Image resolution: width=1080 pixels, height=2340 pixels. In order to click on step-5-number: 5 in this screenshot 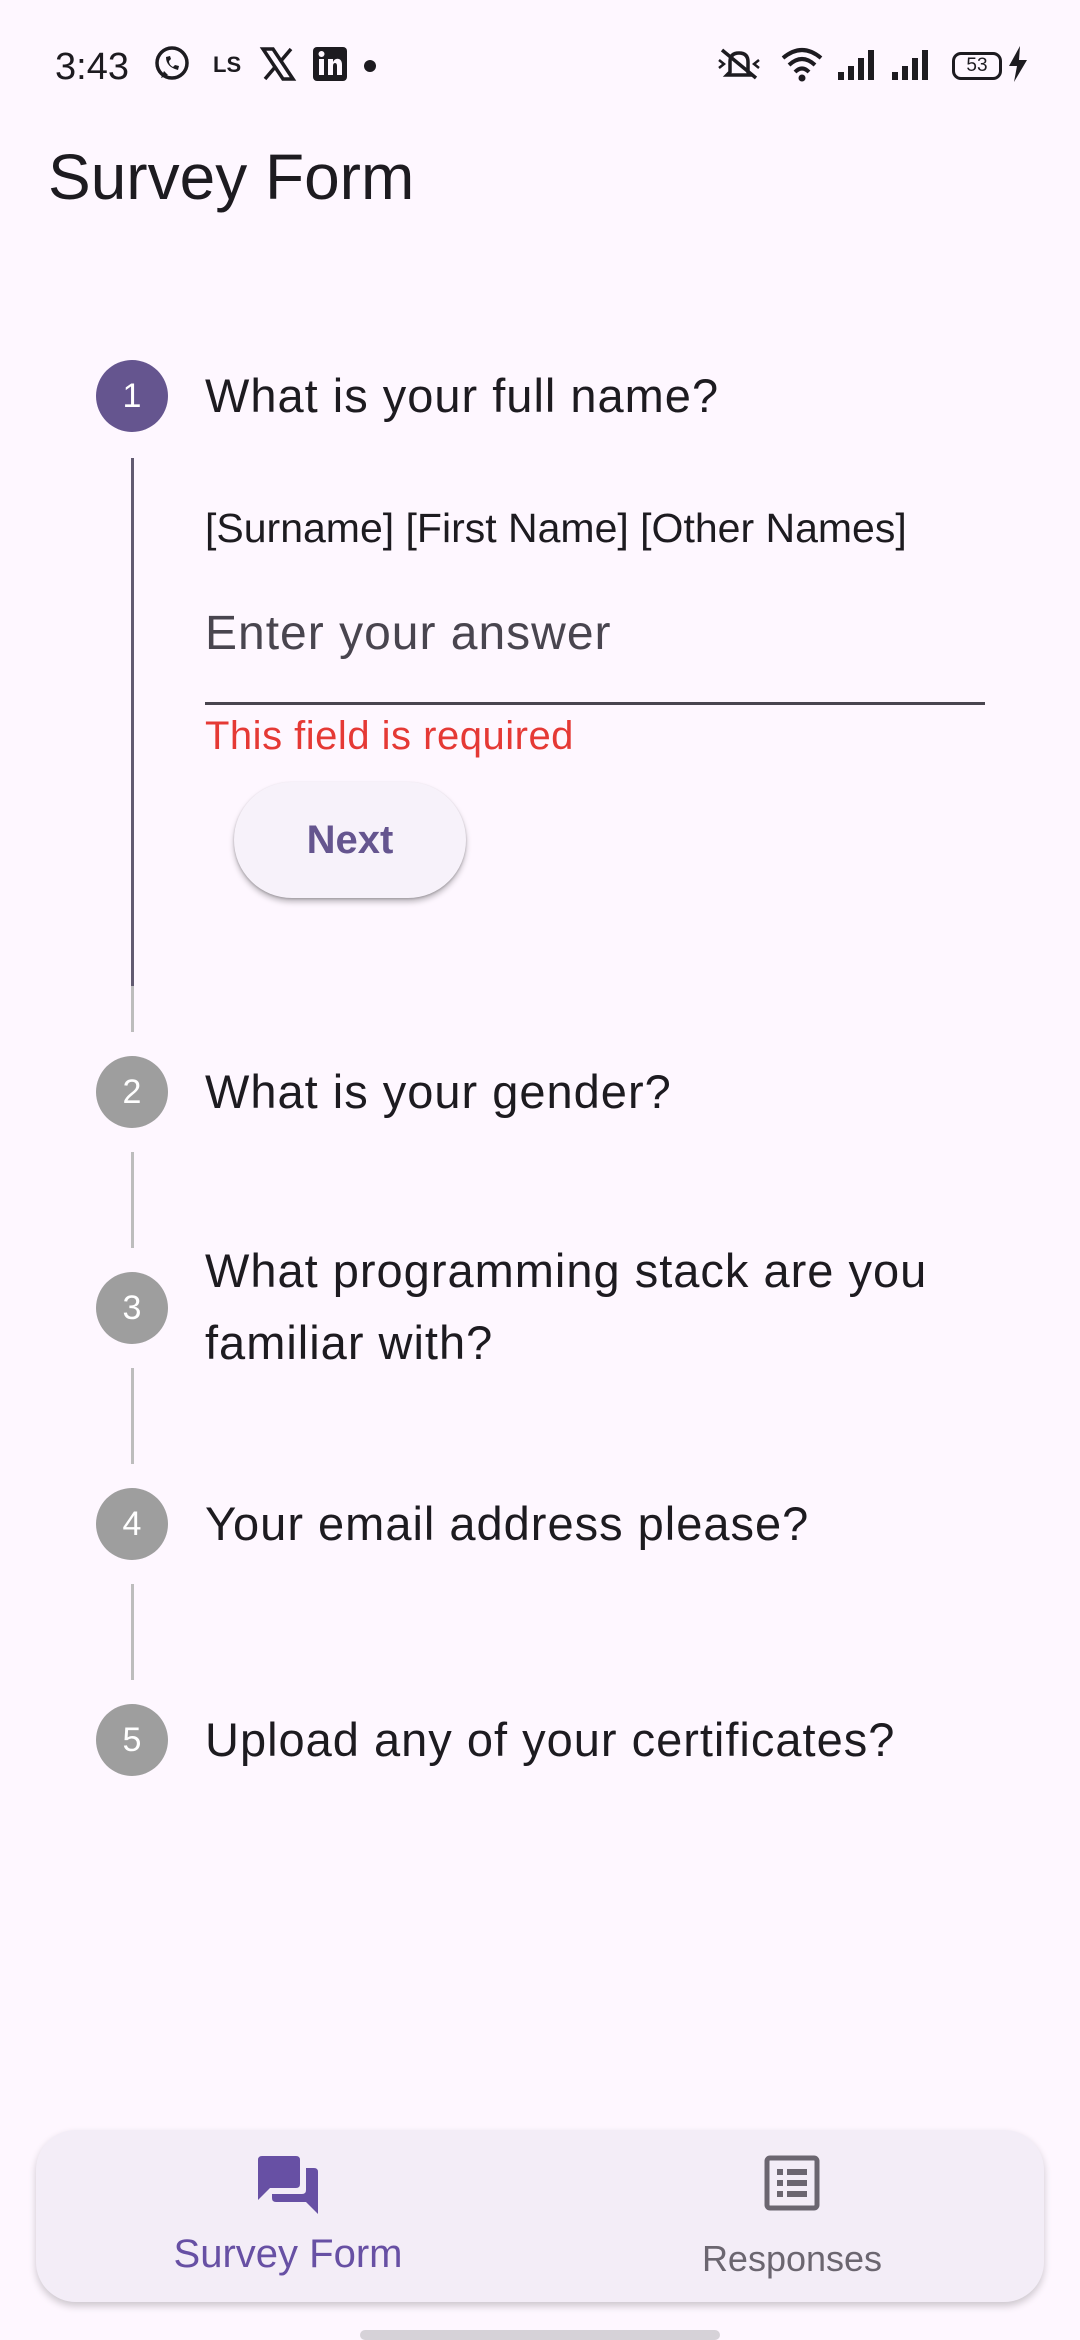, I will do `click(132, 1740)`.